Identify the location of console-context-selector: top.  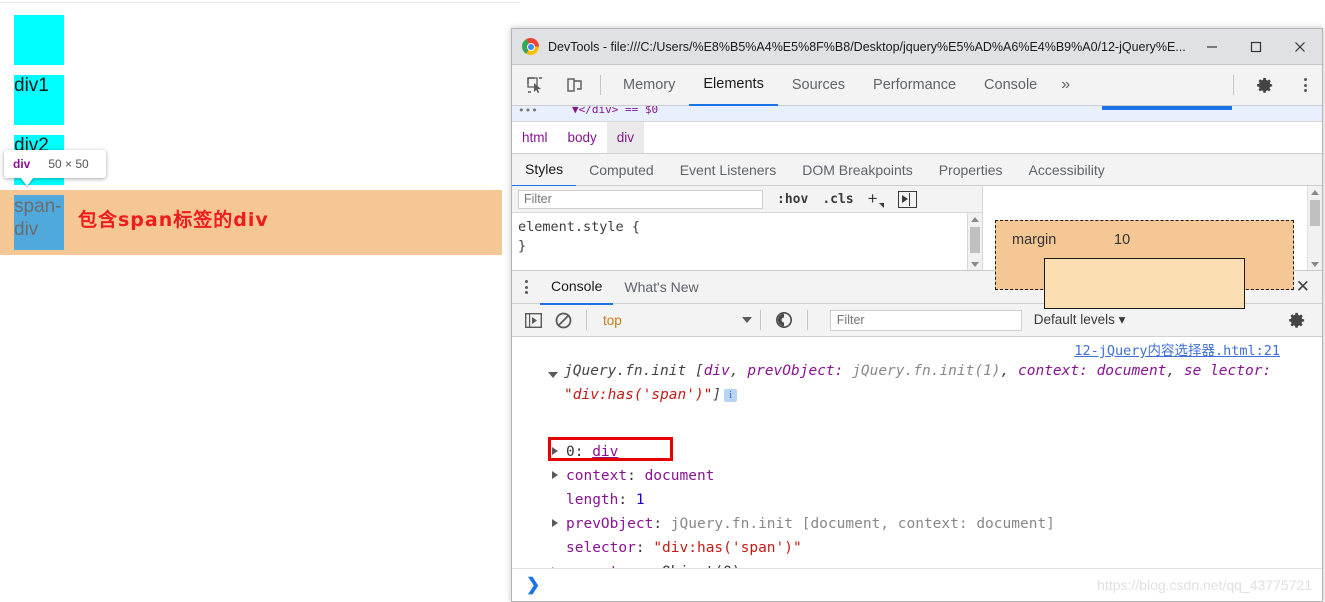
(612, 320).